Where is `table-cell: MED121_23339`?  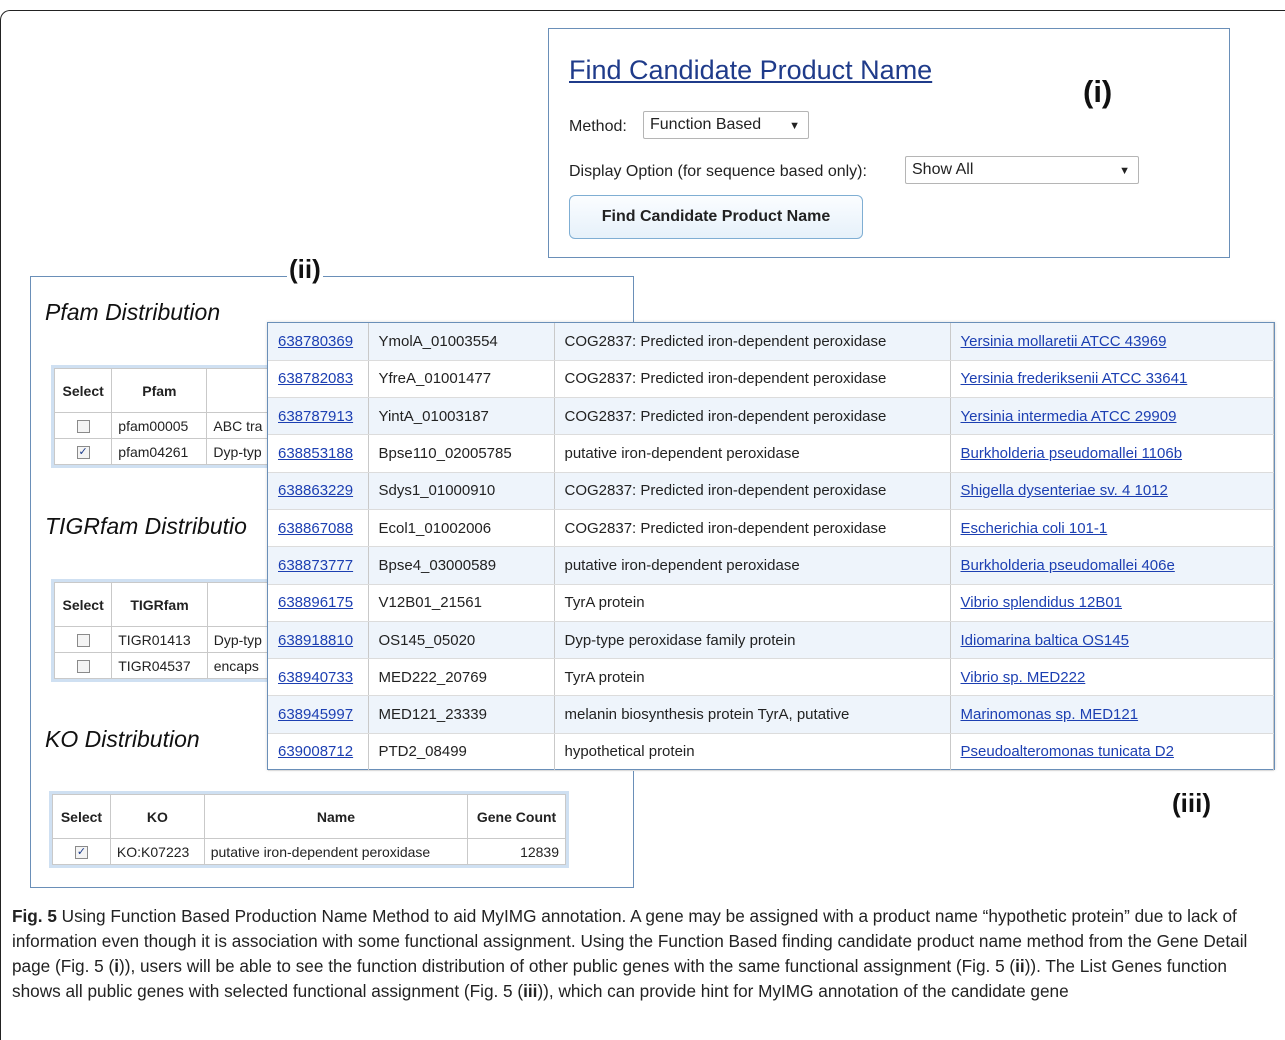 table-cell: MED121_23339 is located at coordinates (461, 714).